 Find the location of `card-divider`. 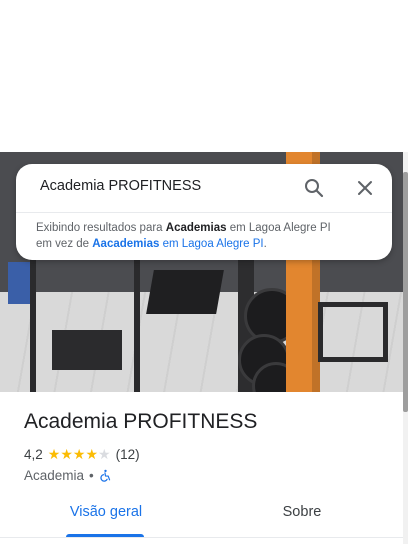

card-divider is located at coordinates (204, 212).